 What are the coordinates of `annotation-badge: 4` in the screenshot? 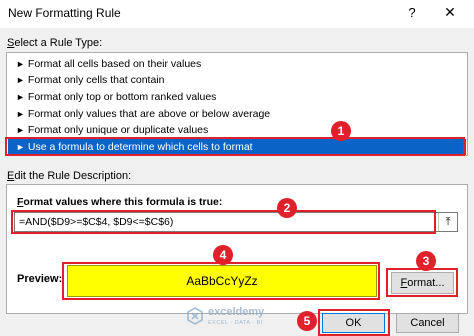 It's located at (223, 255).